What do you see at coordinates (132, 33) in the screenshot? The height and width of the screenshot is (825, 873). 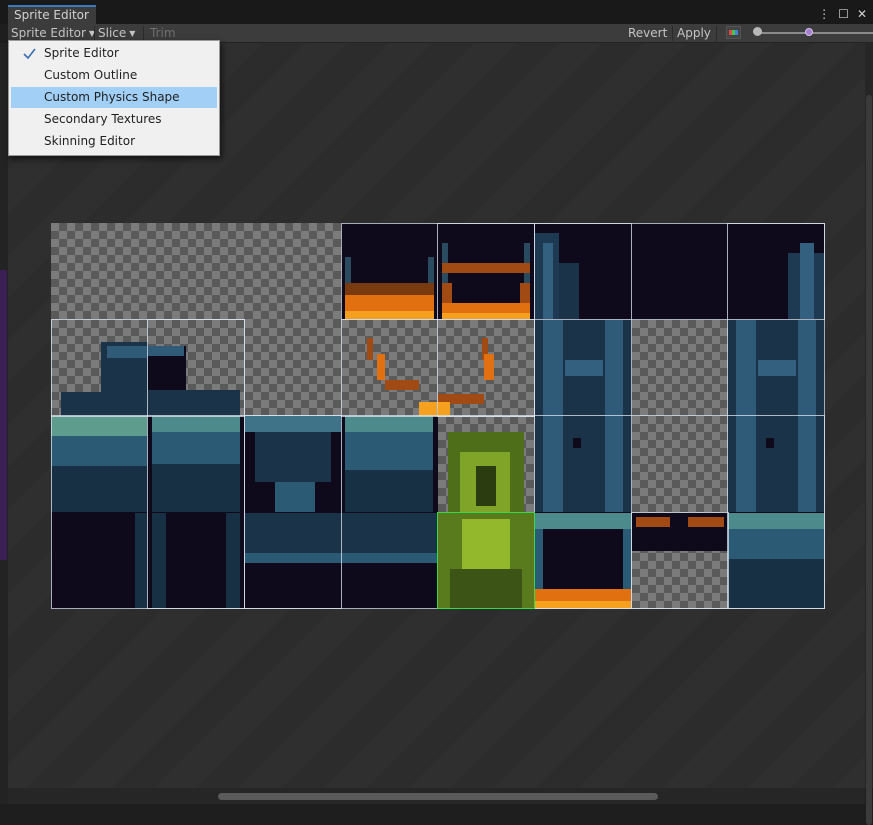 I see `chevron-down-icon: ▼` at bounding box center [132, 33].